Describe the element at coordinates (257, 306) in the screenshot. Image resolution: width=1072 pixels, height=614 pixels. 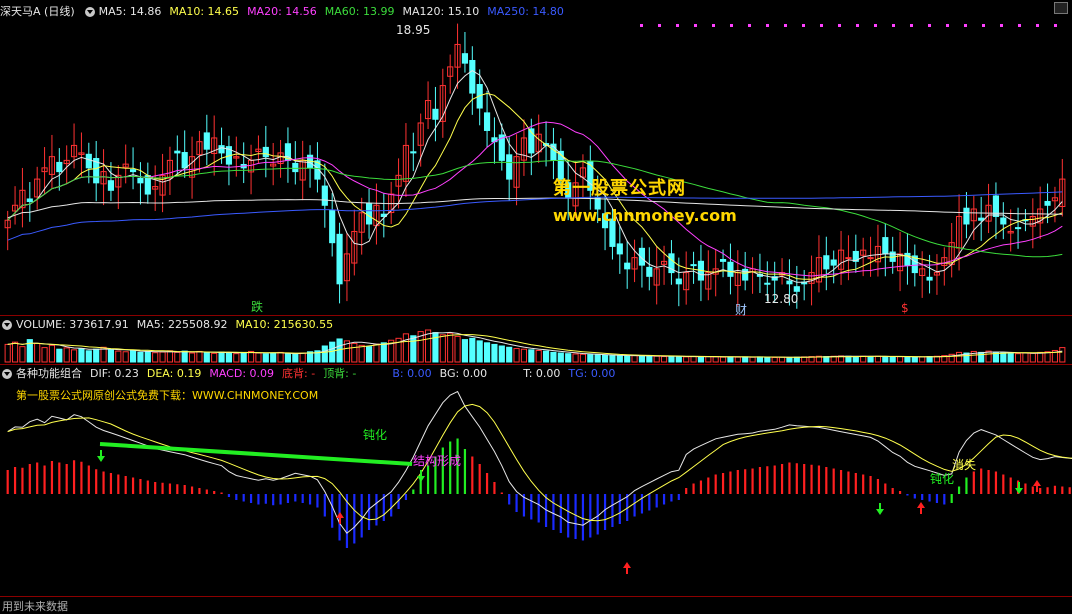
I see `event-marker-drop: 跌` at that location.